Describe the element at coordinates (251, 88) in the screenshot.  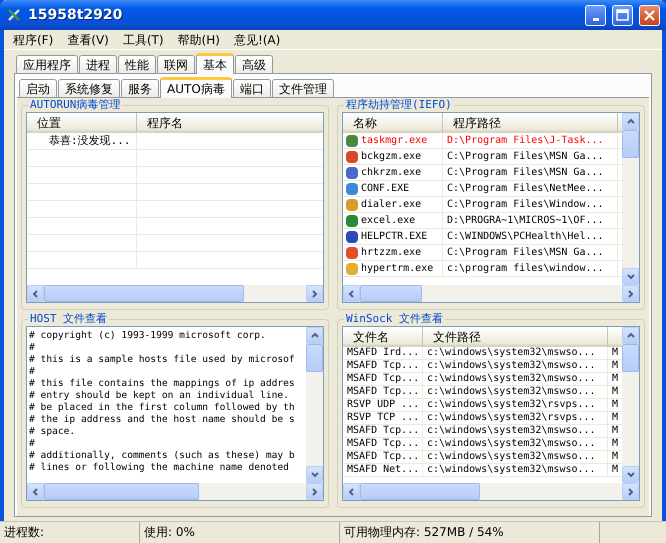
I see `tab: 端口` at that location.